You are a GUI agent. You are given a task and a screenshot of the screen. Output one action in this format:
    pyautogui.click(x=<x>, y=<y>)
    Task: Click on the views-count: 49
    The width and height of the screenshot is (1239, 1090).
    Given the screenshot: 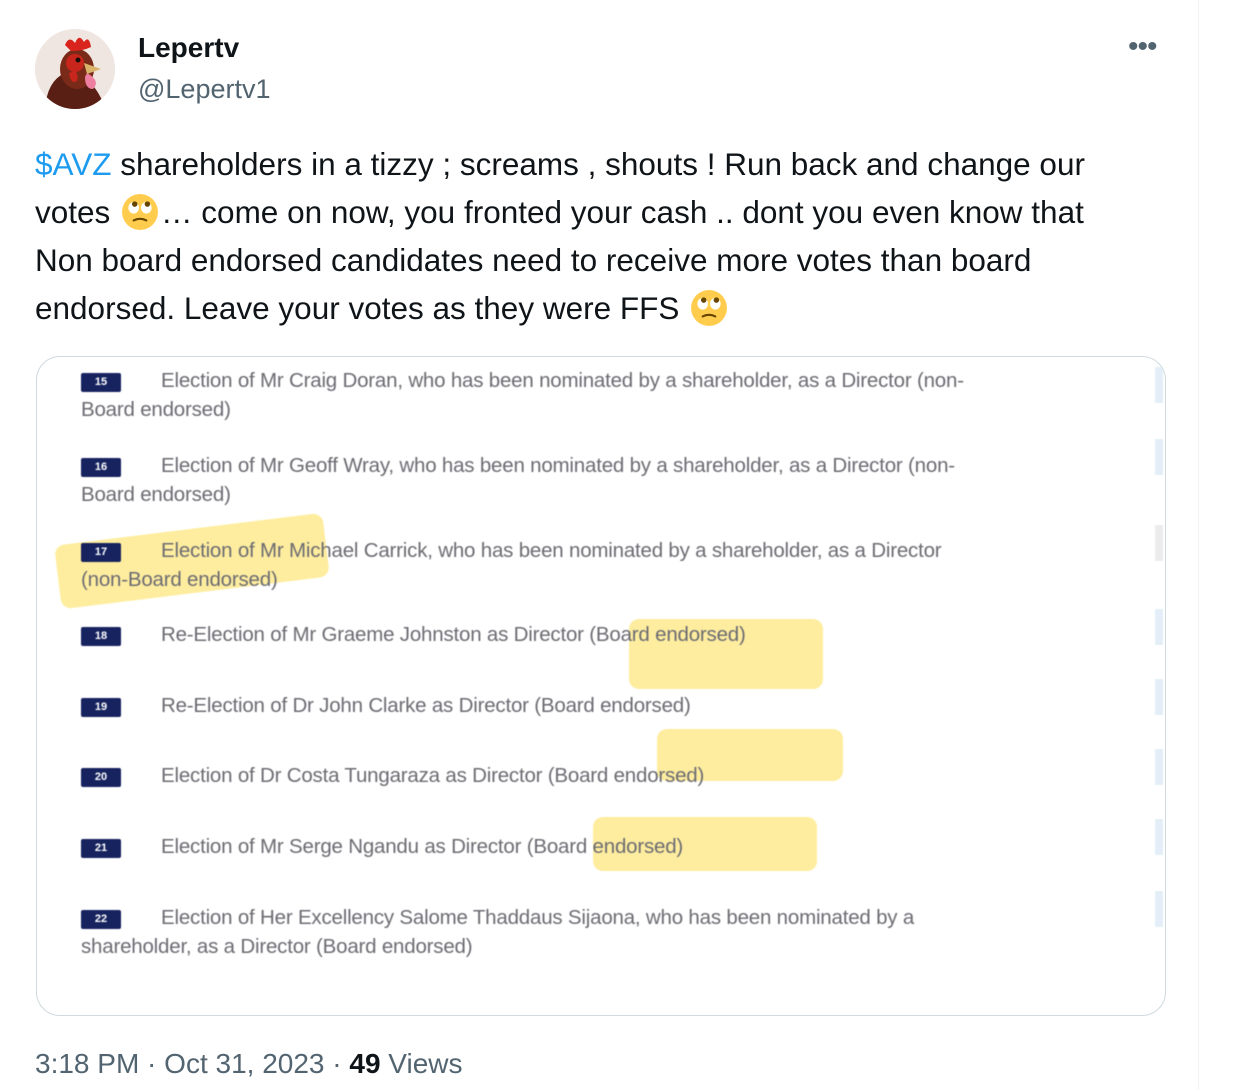 What is the action you would take?
    pyautogui.click(x=364, y=1063)
    